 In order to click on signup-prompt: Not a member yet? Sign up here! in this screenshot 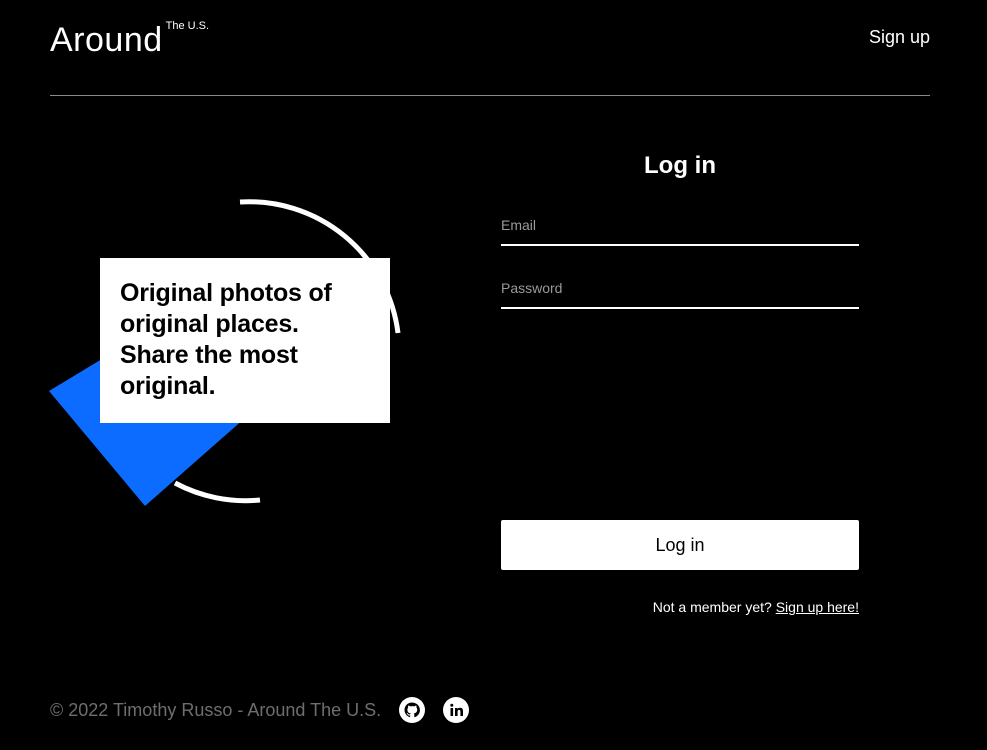, I will do `click(756, 607)`.